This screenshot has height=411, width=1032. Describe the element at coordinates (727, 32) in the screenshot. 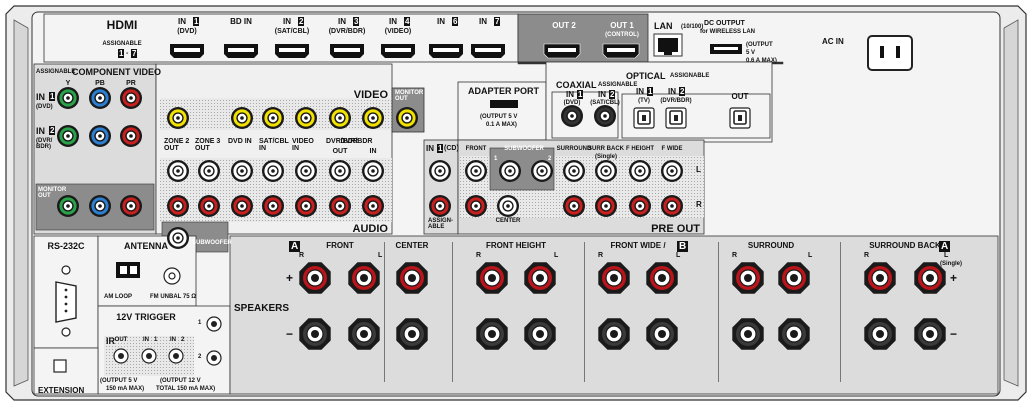

I see `dc-output-sub: for WIRELESS LAN` at that location.